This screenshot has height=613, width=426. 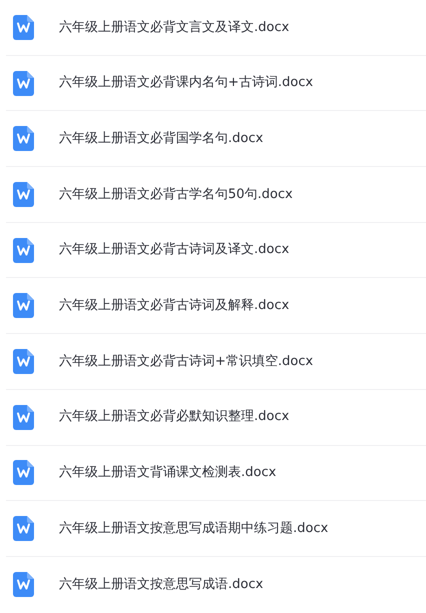 What do you see at coordinates (174, 417) in the screenshot?
I see `file-name: 六年级上册语文必背必默知识整理.docx` at bounding box center [174, 417].